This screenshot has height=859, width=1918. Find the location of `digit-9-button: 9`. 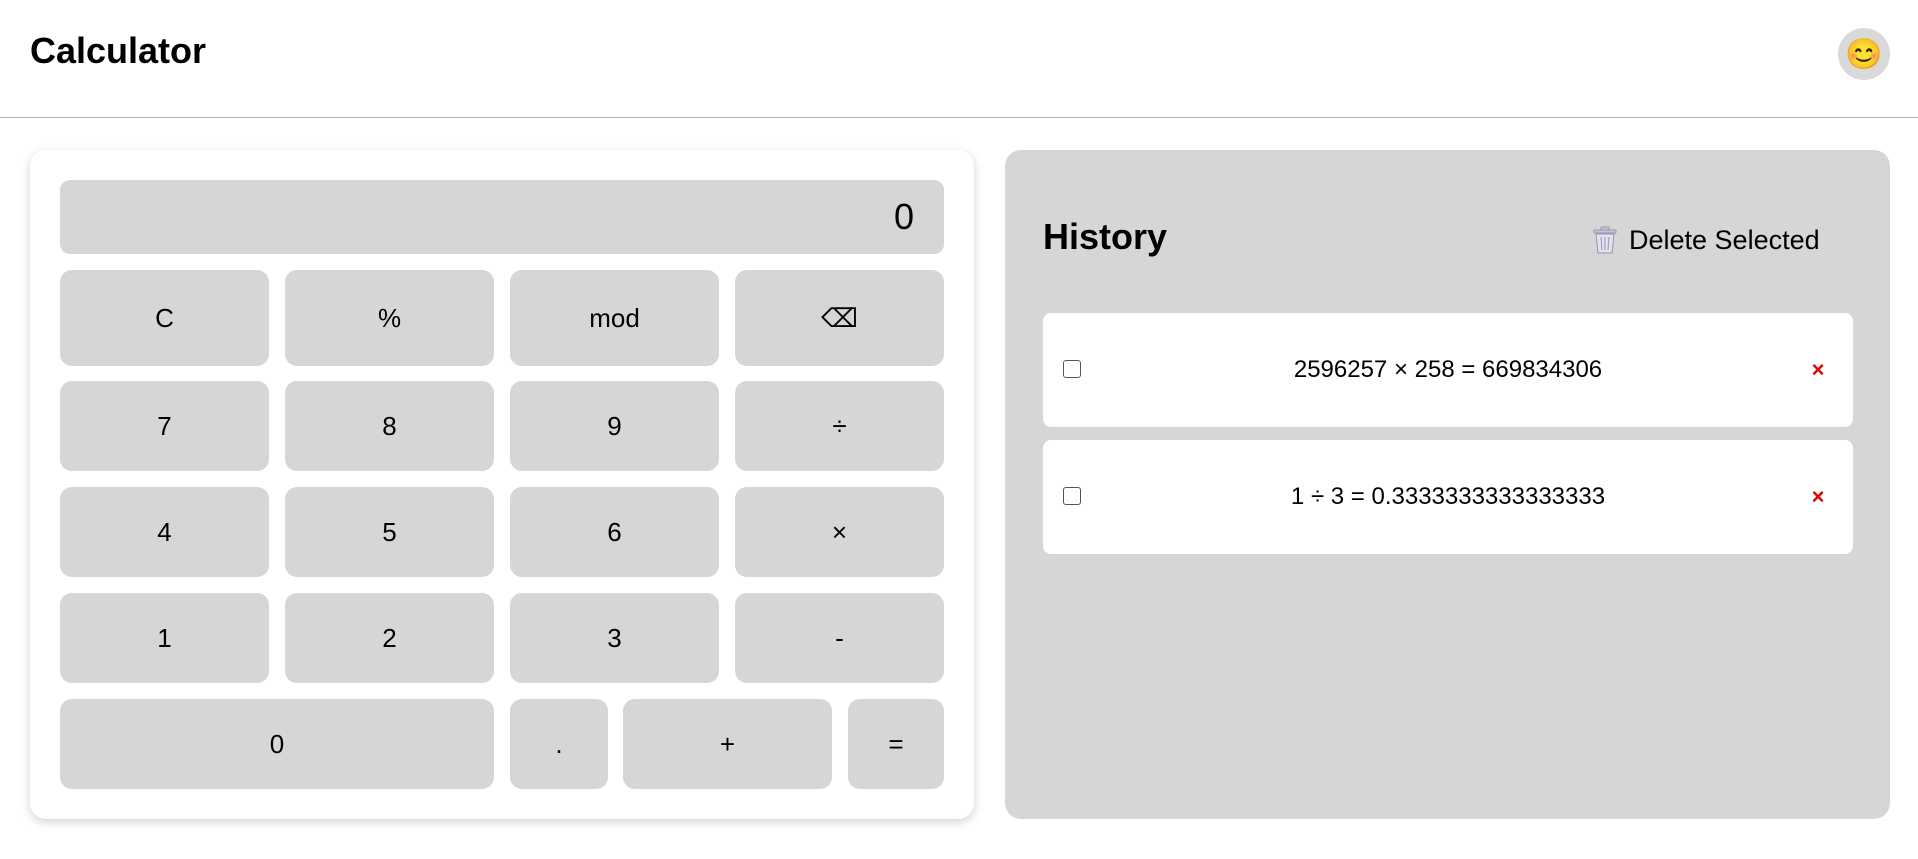

digit-9-button: 9 is located at coordinates (614, 426).